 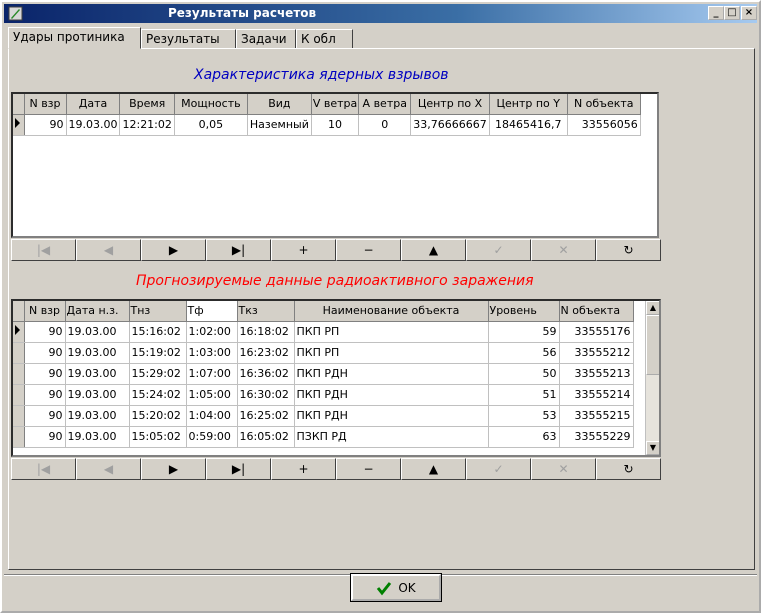 What do you see at coordinates (212, 311) in the screenshot?
I see `column-header: Тф` at bounding box center [212, 311].